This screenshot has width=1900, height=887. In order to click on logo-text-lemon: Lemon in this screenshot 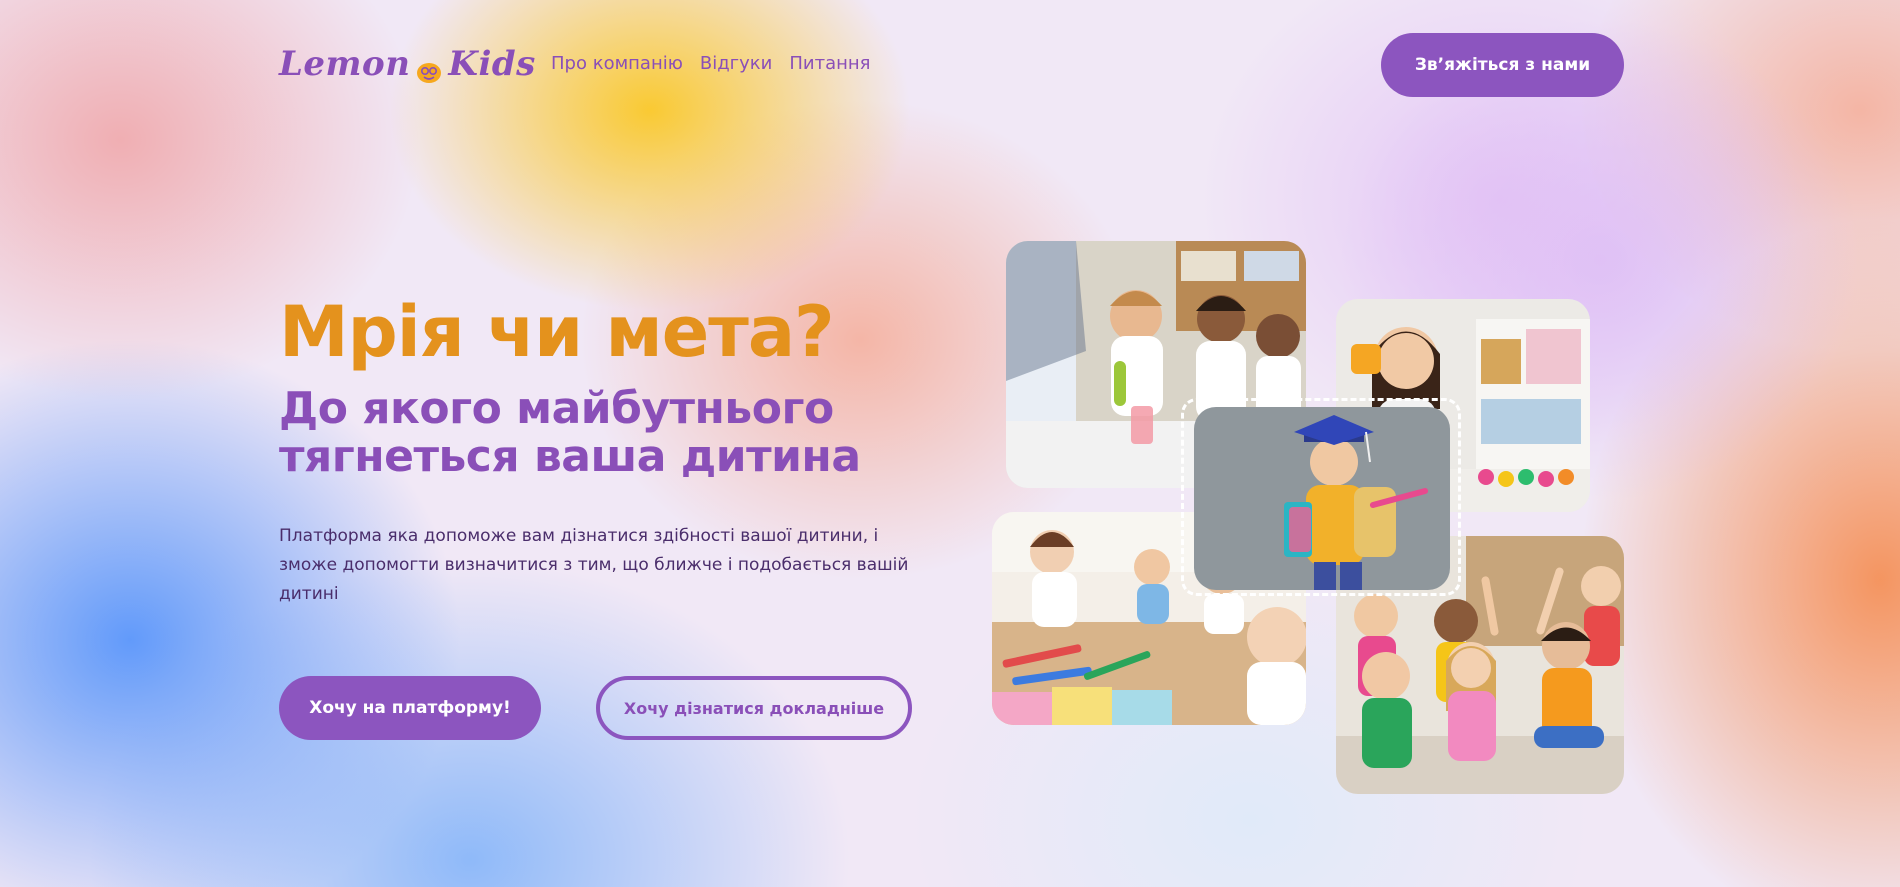, I will do `click(345, 64)`.